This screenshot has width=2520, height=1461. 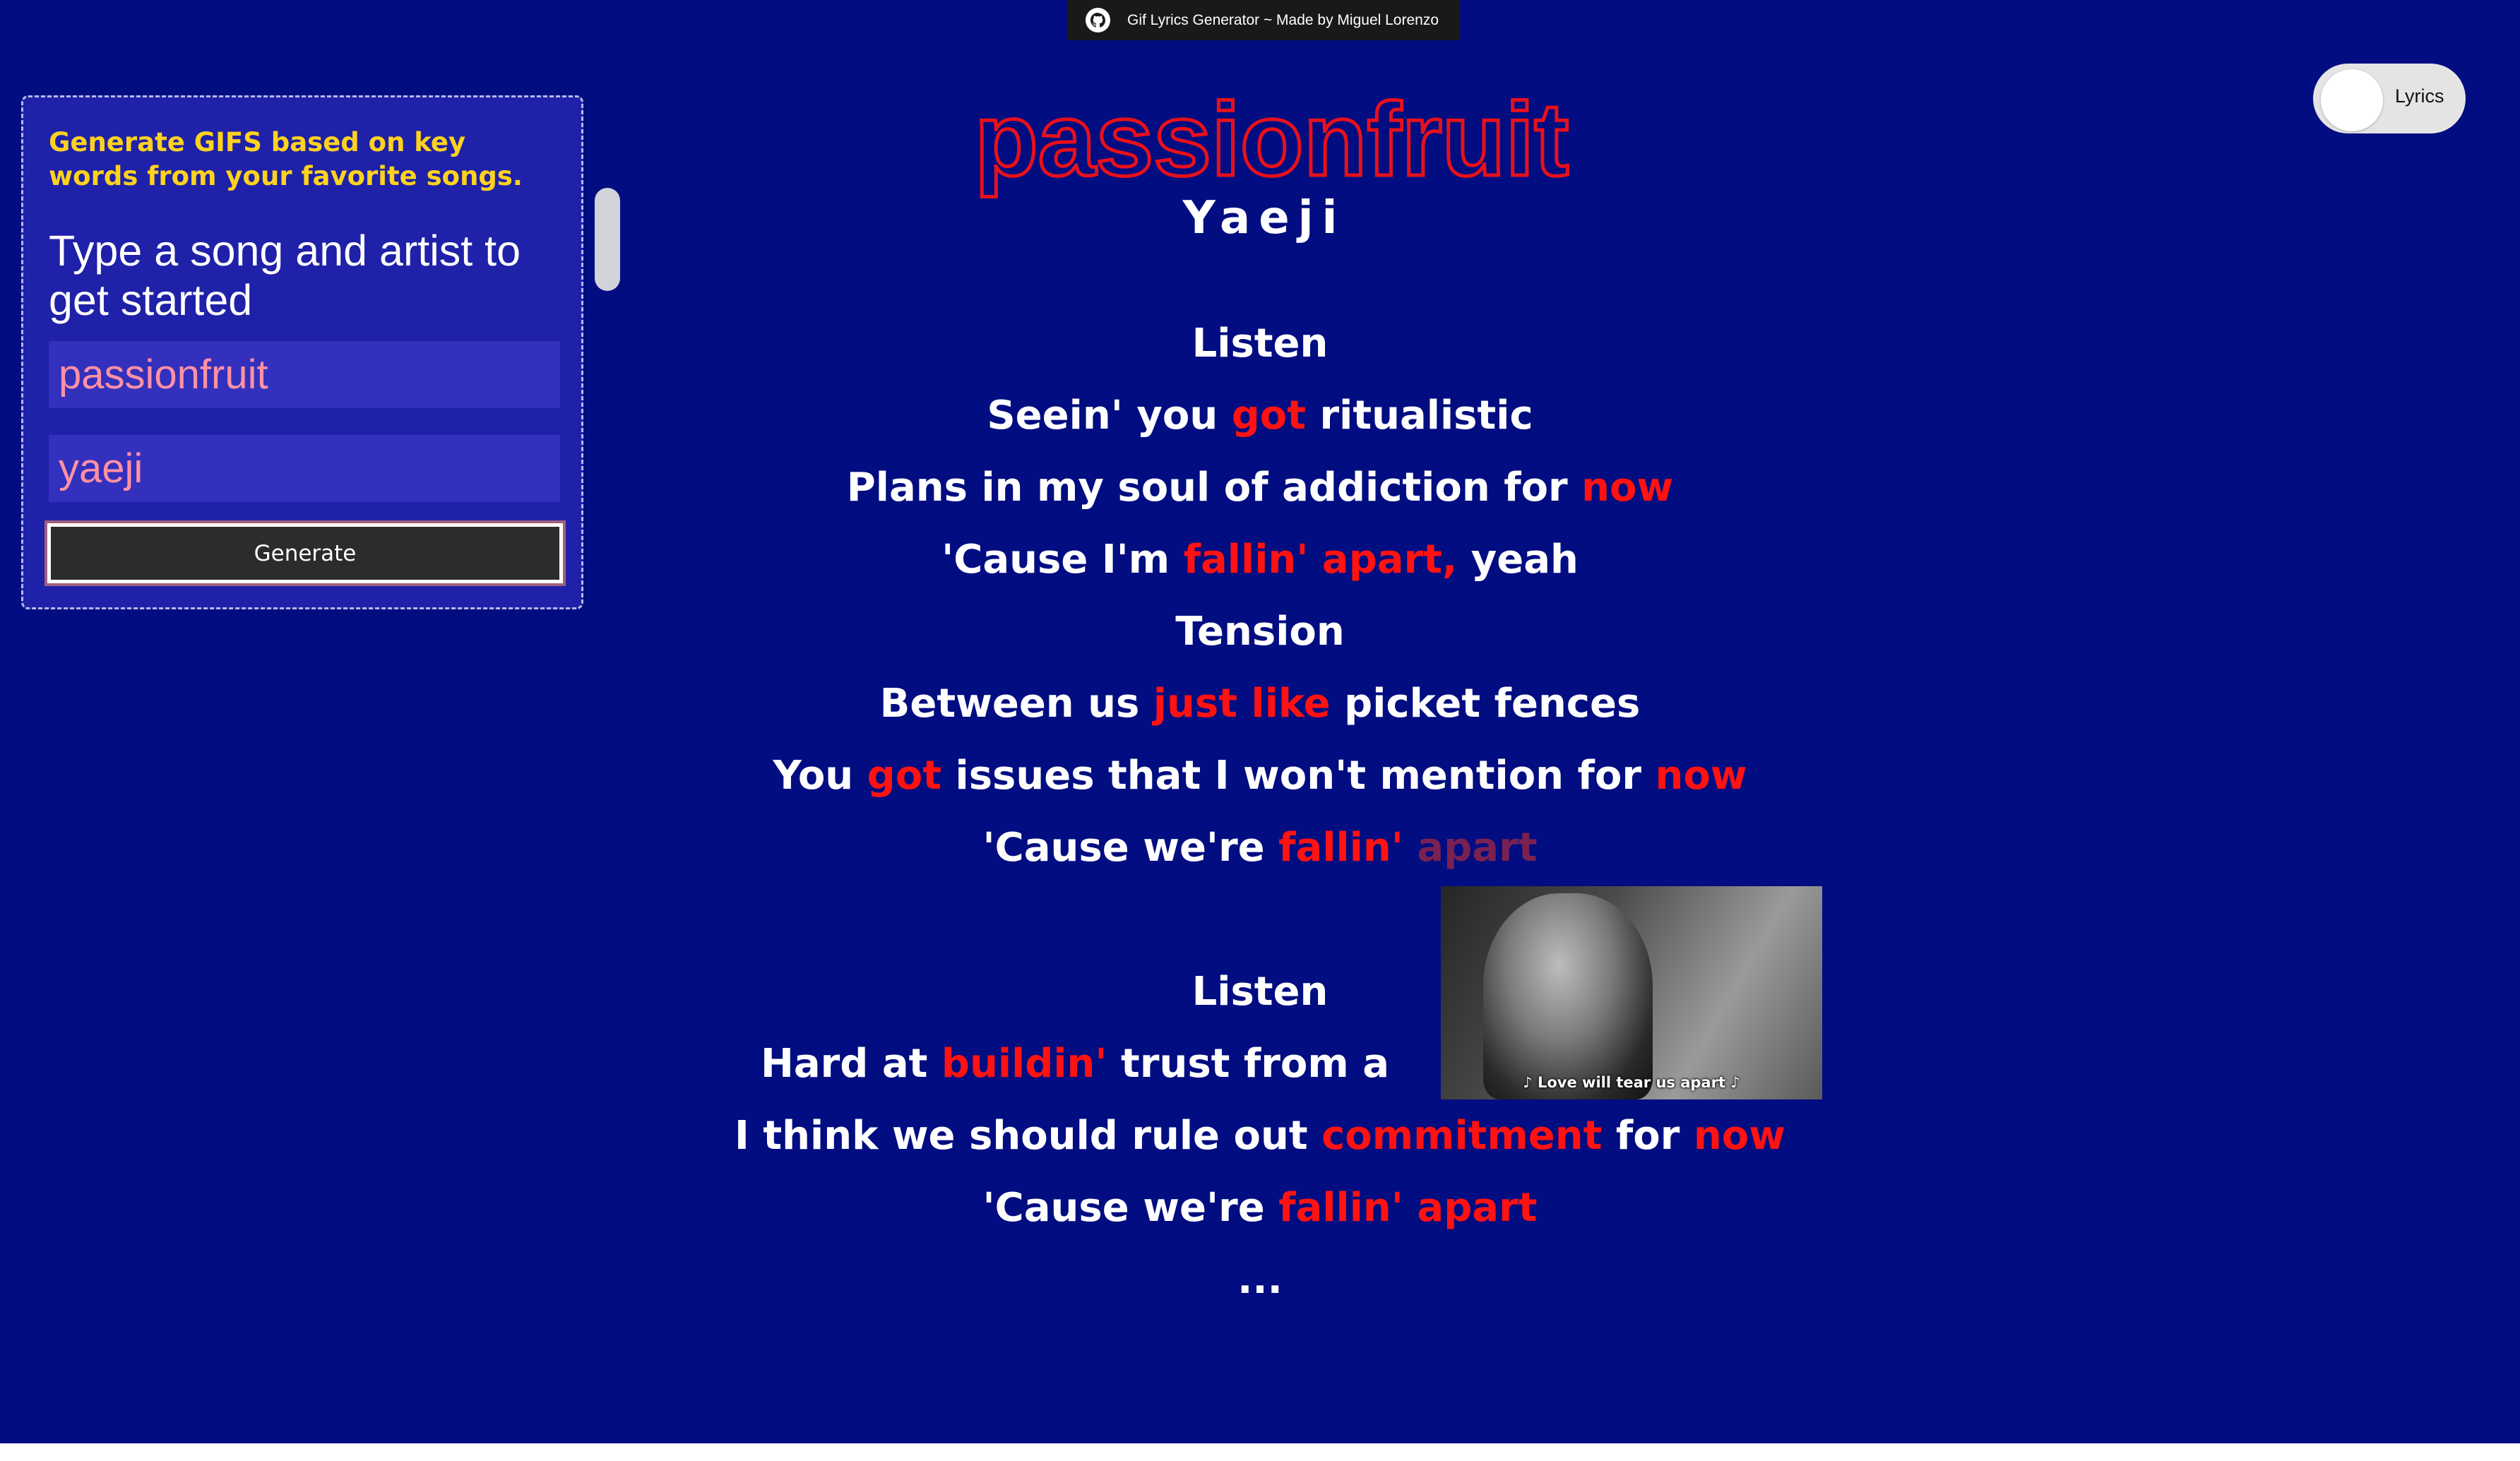 What do you see at coordinates (1242, 704) in the screenshot?
I see `keyword-highlight: just like` at bounding box center [1242, 704].